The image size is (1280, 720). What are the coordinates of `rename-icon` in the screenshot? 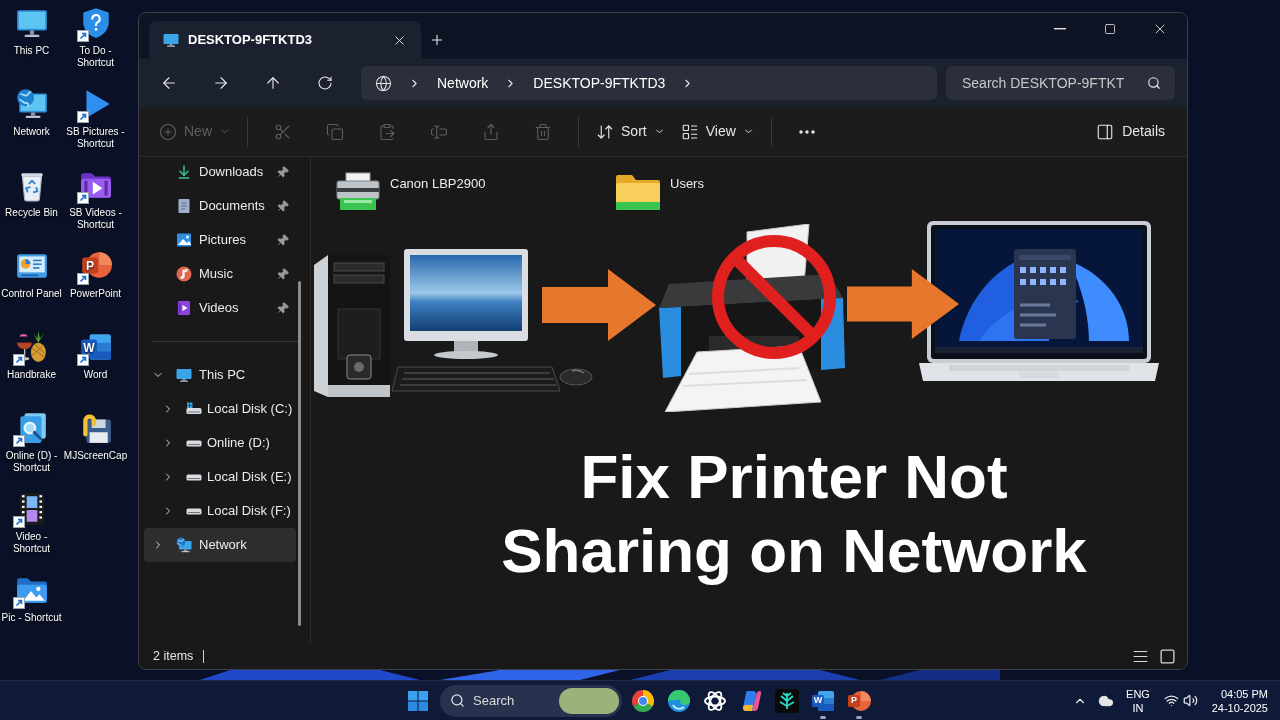 It's located at (439, 131).